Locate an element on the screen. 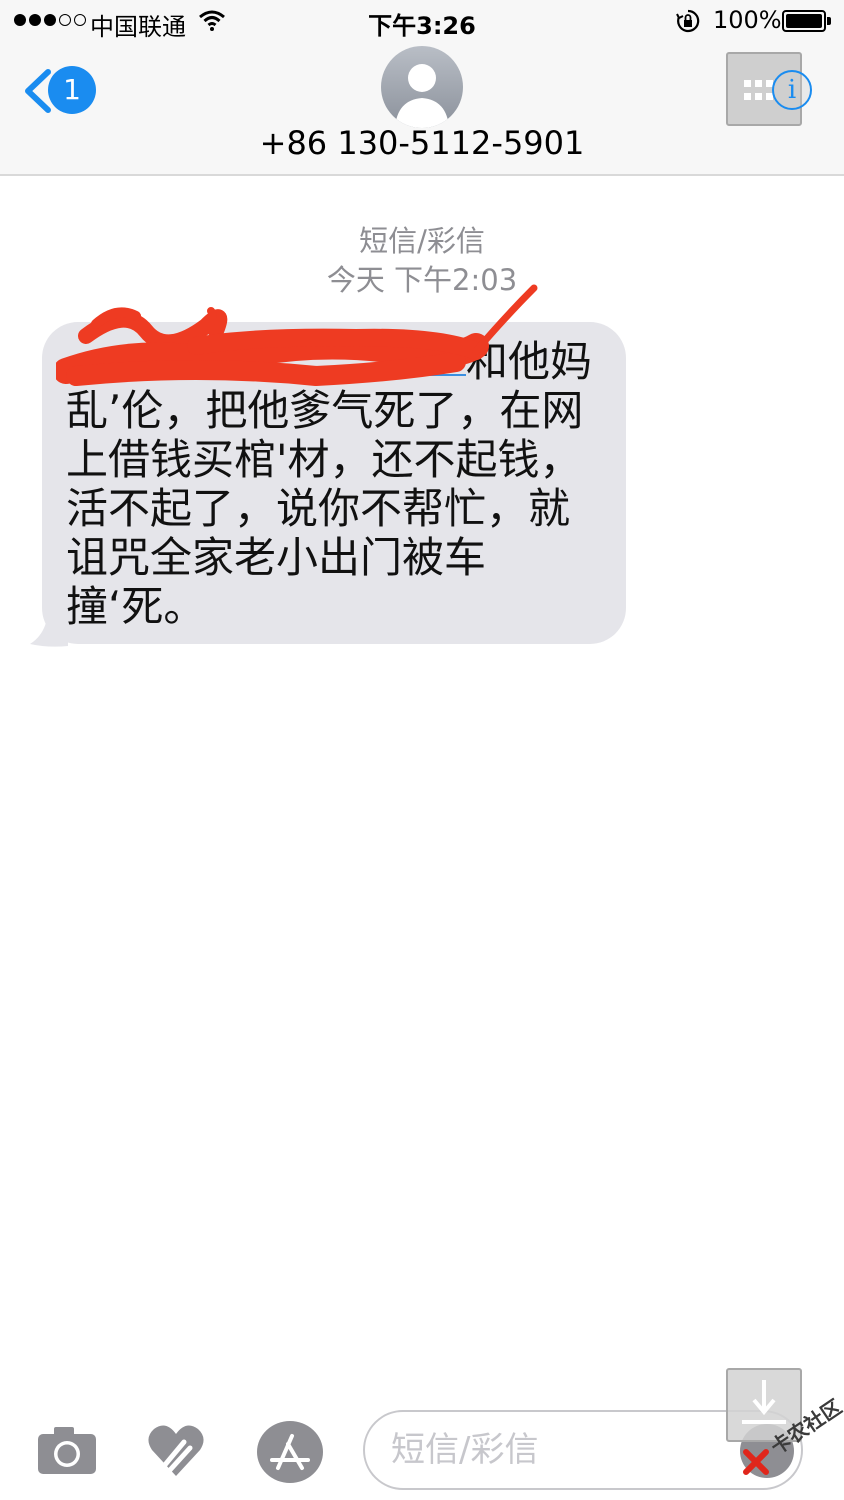 The image size is (844, 1500). app-store-icon is located at coordinates (290, 1452).